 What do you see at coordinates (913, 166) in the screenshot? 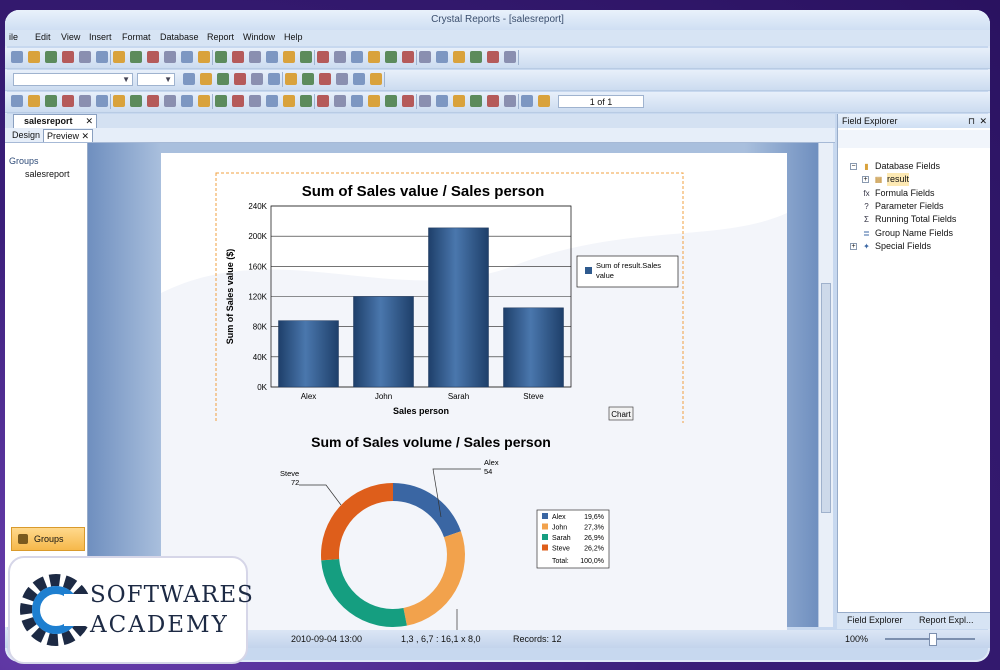
I see `field-tree-item: − ▮ Database Fields` at bounding box center [913, 166].